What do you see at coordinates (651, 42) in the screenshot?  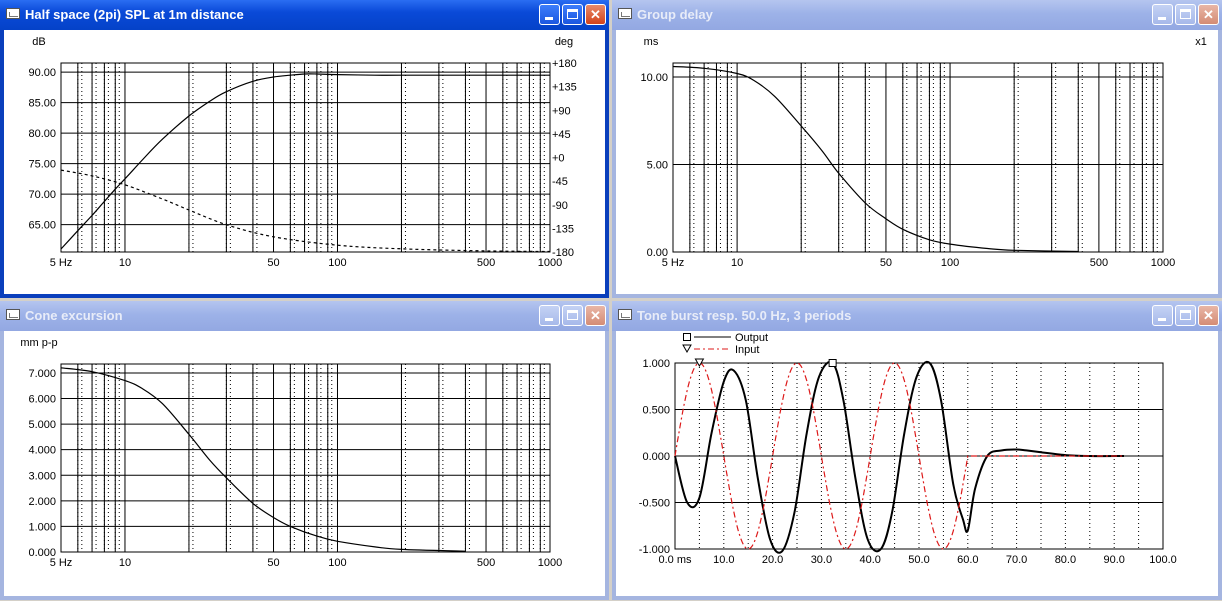 I see `y-axis-label: ms` at bounding box center [651, 42].